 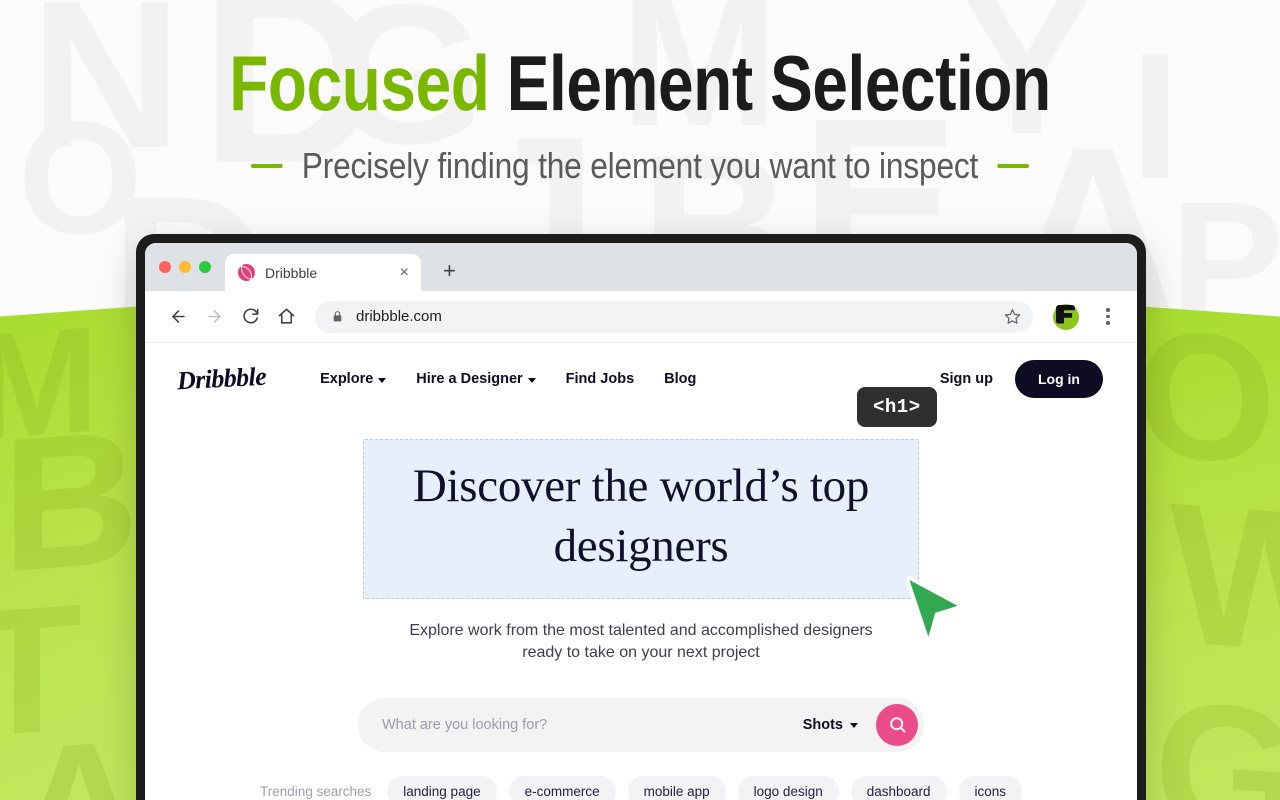 What do you see at coordinates (347, 379) in the screenshot?
I see `nav-label: Explore` at bounding box center [347, 379].